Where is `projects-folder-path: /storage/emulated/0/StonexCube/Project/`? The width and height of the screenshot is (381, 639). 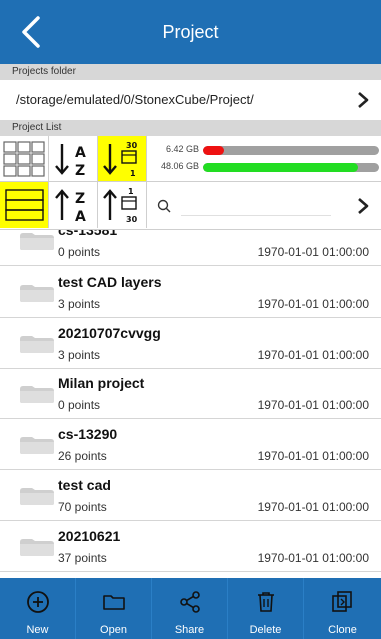 projects-folder-path: /storage/emulated/0/StonexCube/Project/ is located at coordinates (135, 99).